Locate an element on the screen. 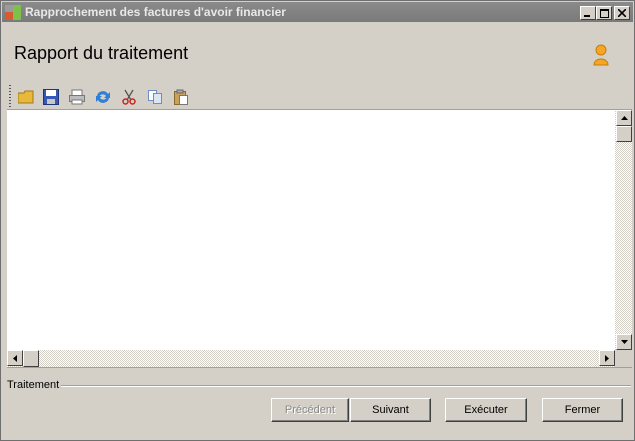  chevron-left-icon is located at coordinates (15, 358).